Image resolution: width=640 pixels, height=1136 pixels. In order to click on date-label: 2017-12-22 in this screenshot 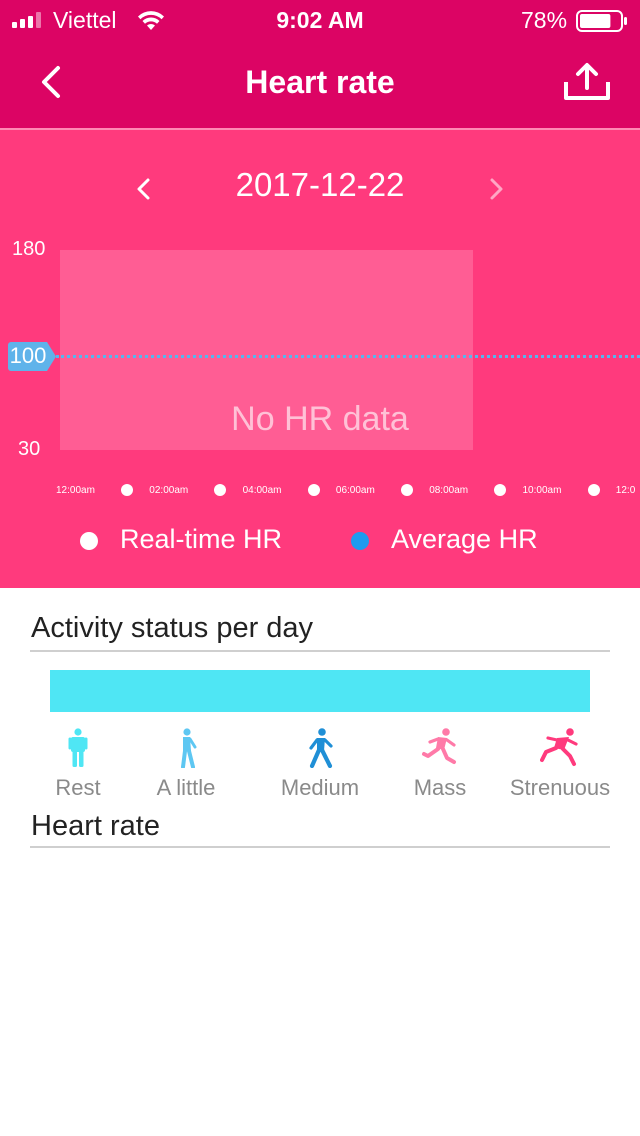, I will do `click(320, 184)`.